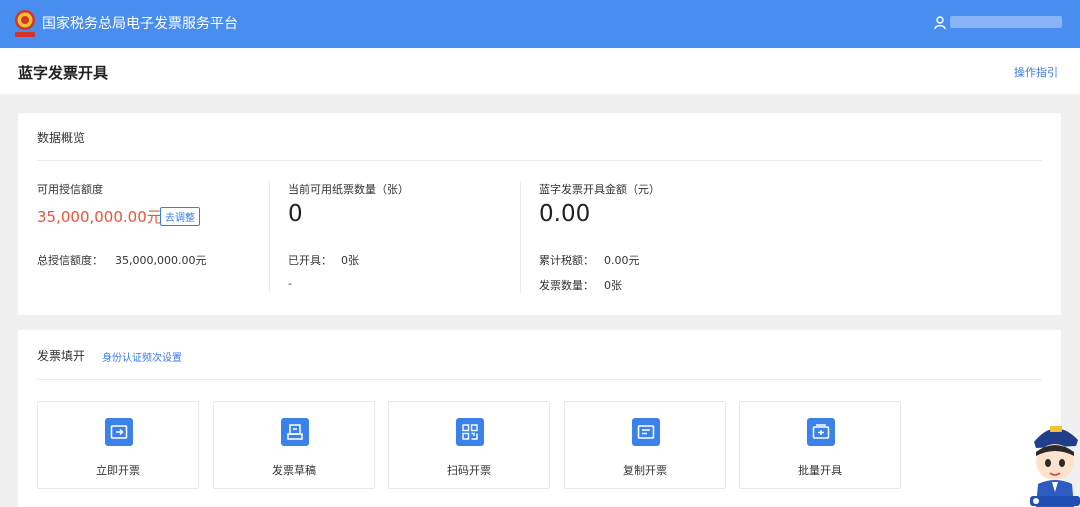  Describe the element at coordinates (119, 432) in the screenshot. I see `invoice-now-icon` at that location.